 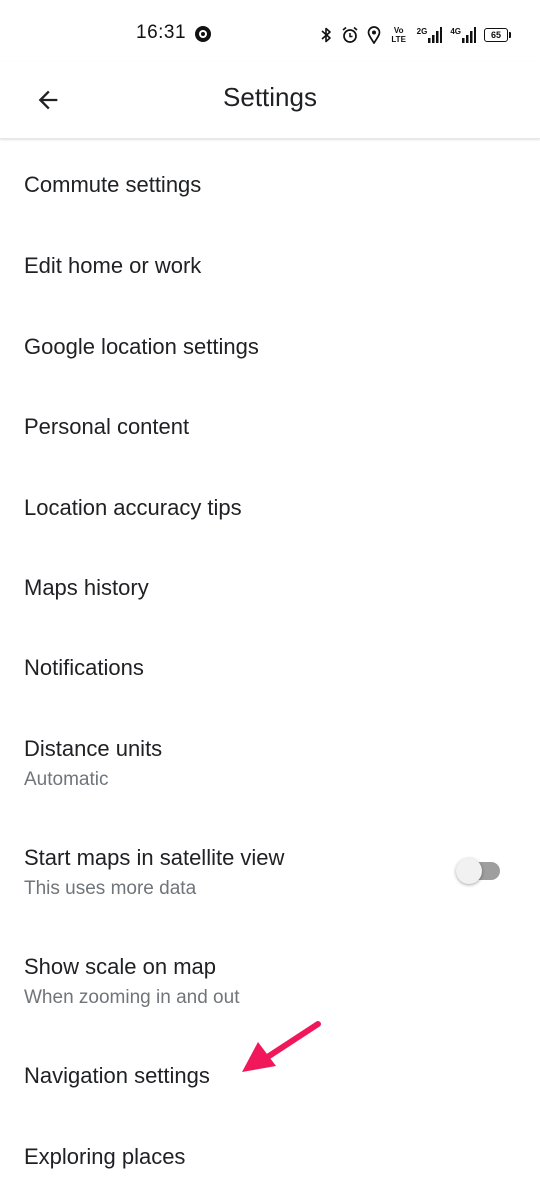 I want to click on setting-commute: Commute settings, so click(x=270, y=181).